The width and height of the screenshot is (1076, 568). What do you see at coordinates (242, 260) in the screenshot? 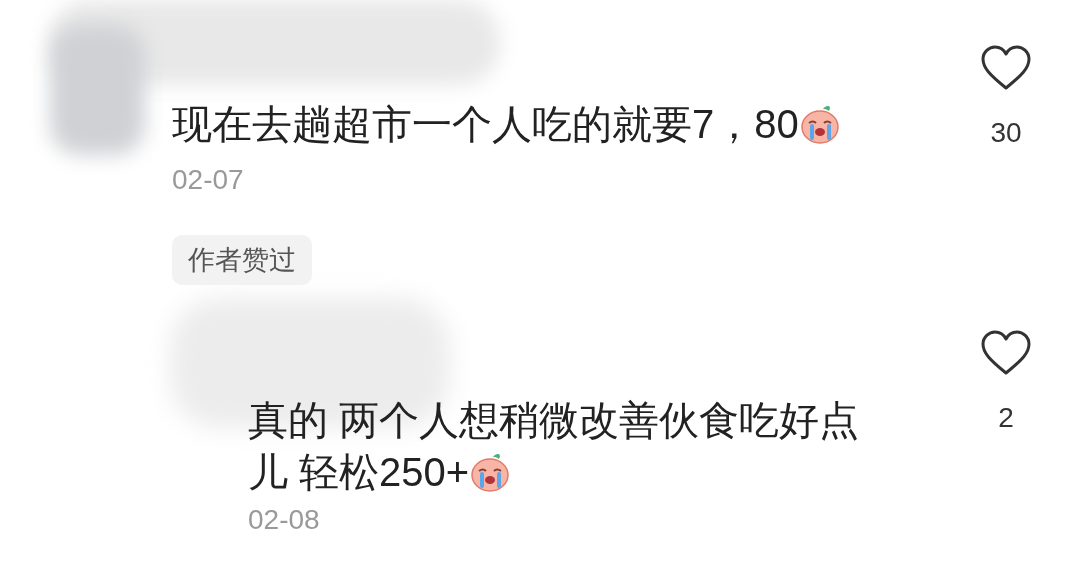
I see `author-liked-badge: 作者赞过` at bounding box center [242, 260].